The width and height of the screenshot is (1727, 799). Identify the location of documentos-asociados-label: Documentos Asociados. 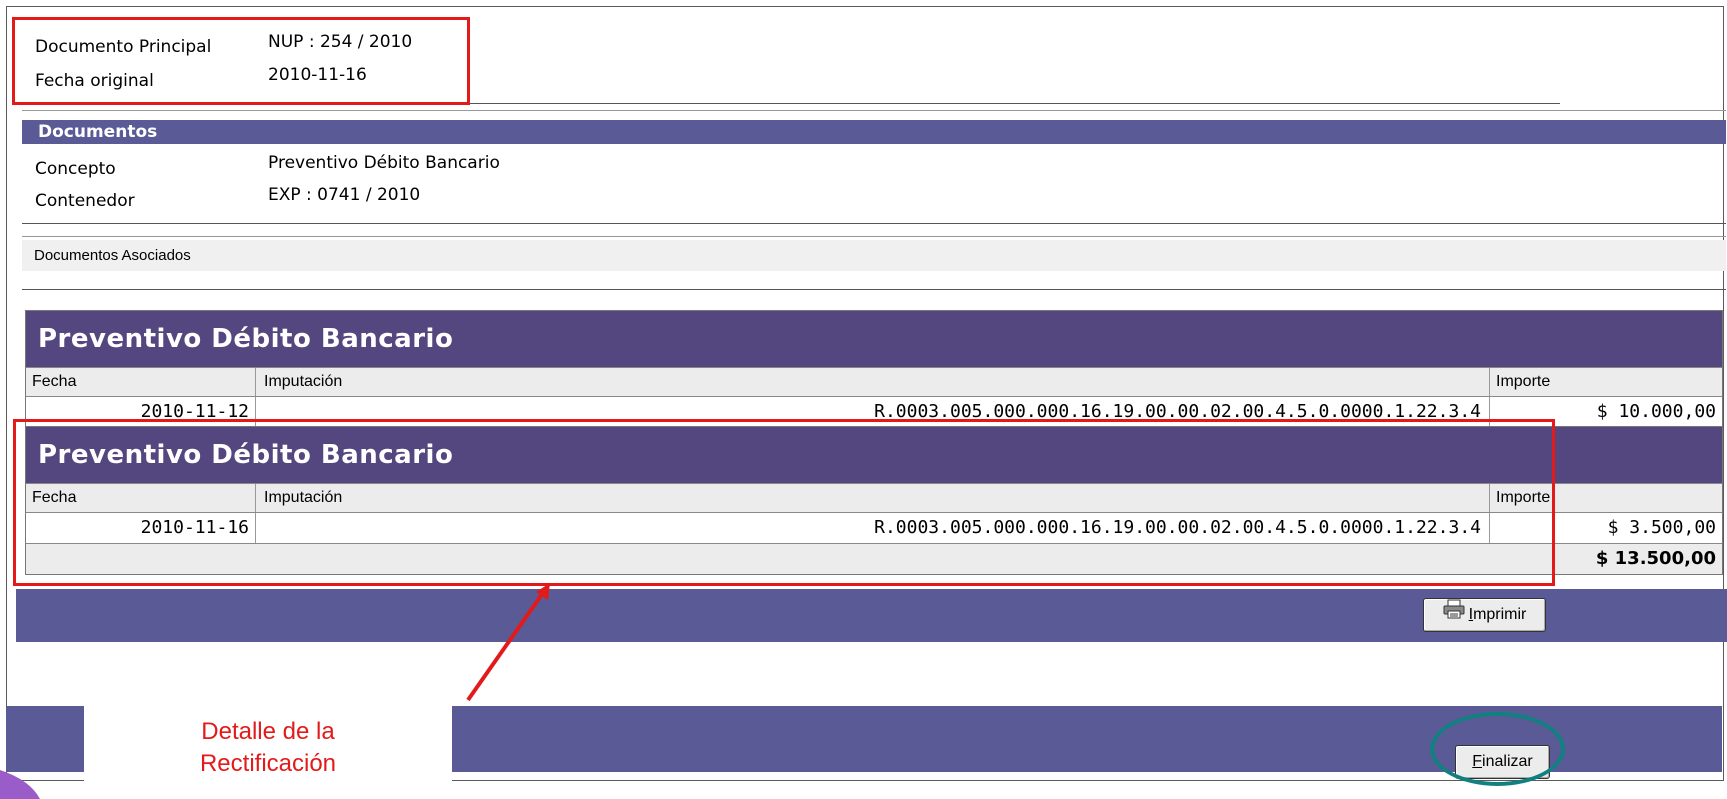
(874, 255).